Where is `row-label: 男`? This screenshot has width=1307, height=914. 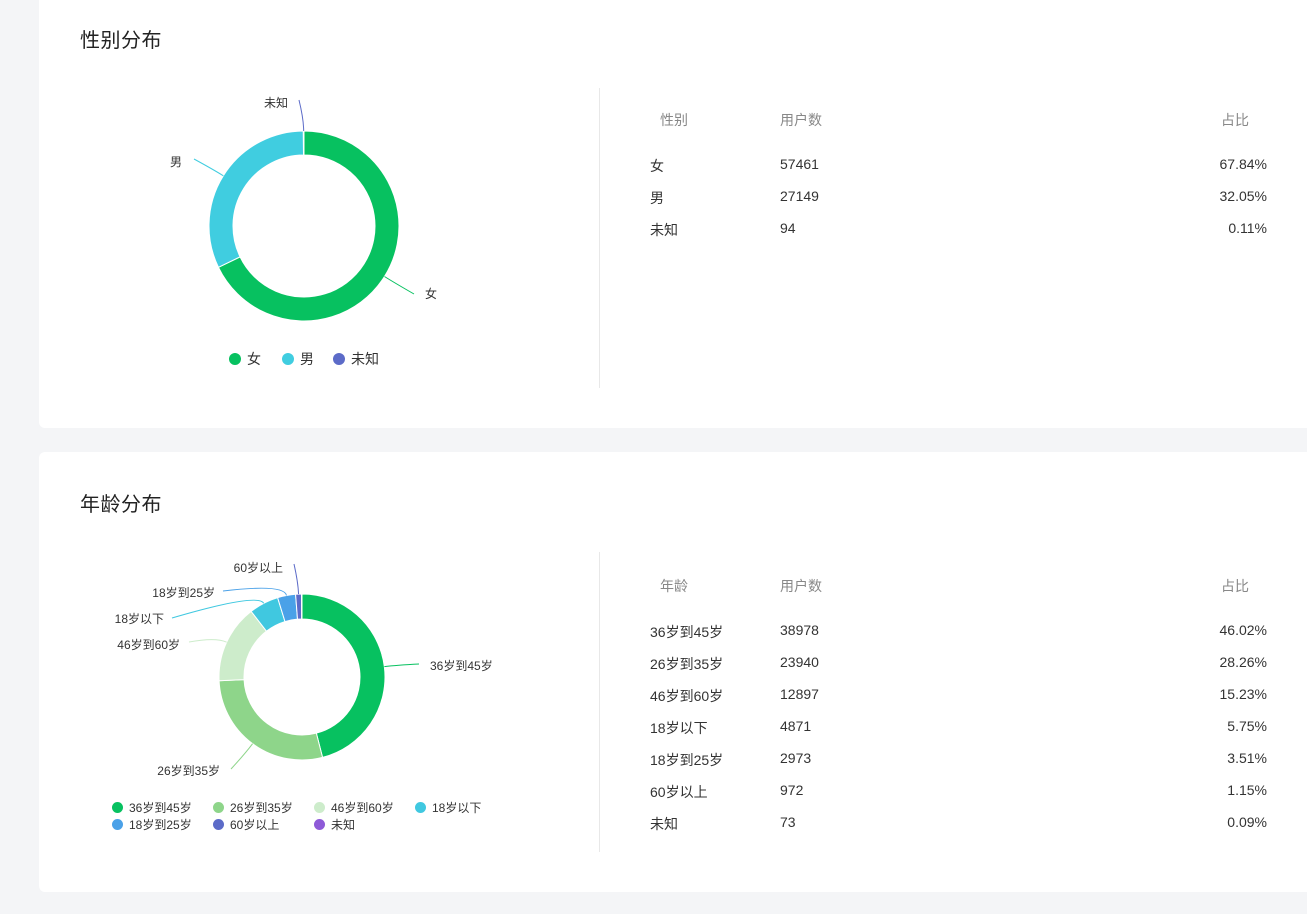
row-label: 男 is located at coordinates (657, 198).